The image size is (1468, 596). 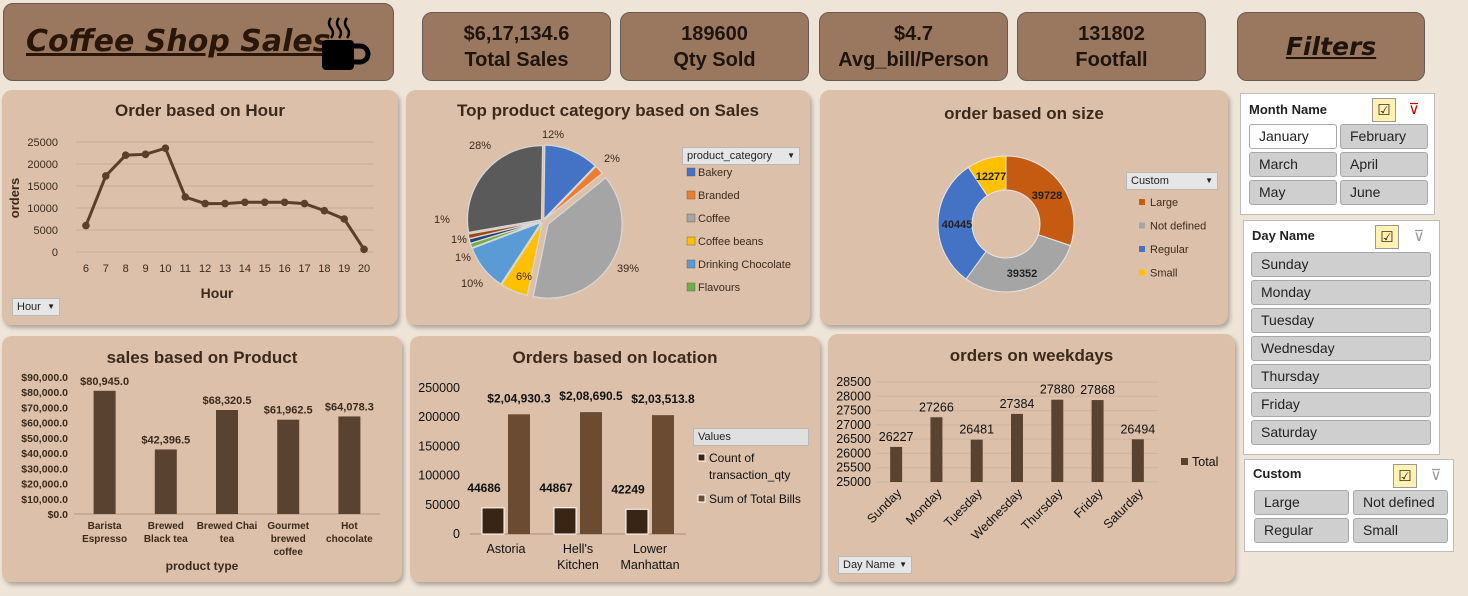 What do you see at coordinates (42, 165) in the screenshot?
I see `y-tick-label: 20000` at bounding box center [42, 165].